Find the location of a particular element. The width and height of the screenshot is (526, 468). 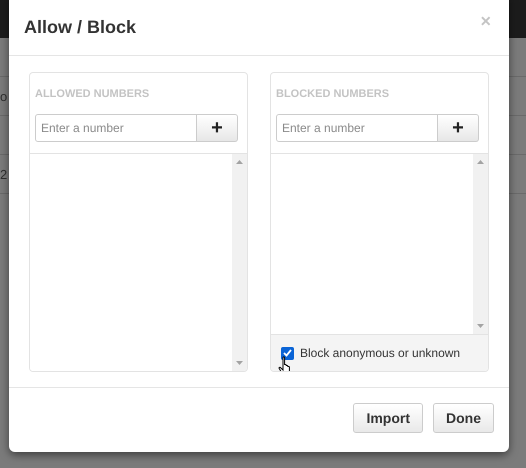

dialog-title: Allow / Block is located at coordinates (80, 27).